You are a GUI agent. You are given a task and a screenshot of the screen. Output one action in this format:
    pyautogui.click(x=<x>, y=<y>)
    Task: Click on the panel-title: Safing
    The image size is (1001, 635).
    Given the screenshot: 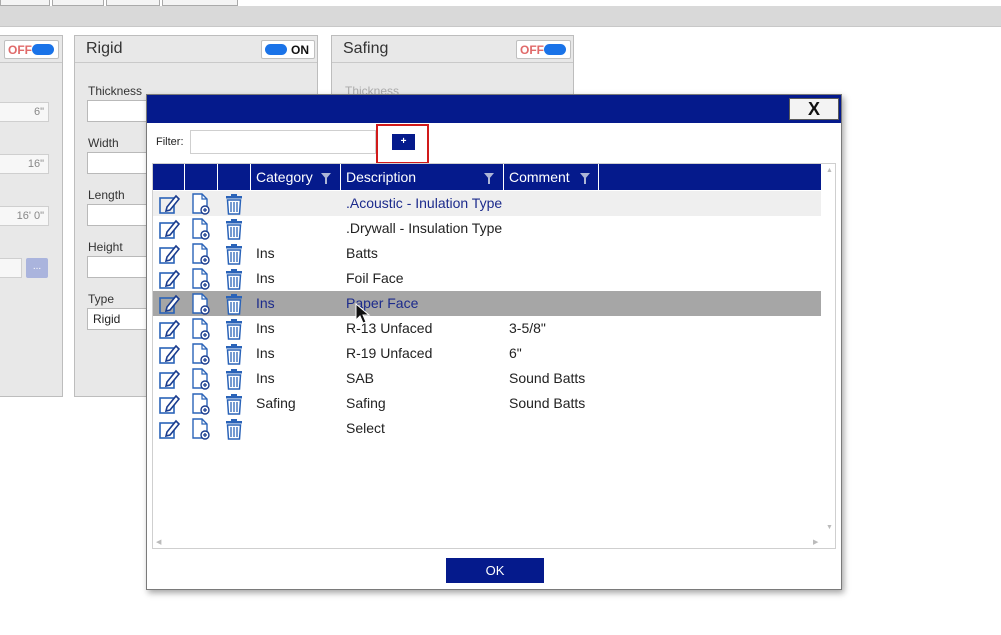 What is the action you would take?
    pyautogui.click(x=366, y=48)
    